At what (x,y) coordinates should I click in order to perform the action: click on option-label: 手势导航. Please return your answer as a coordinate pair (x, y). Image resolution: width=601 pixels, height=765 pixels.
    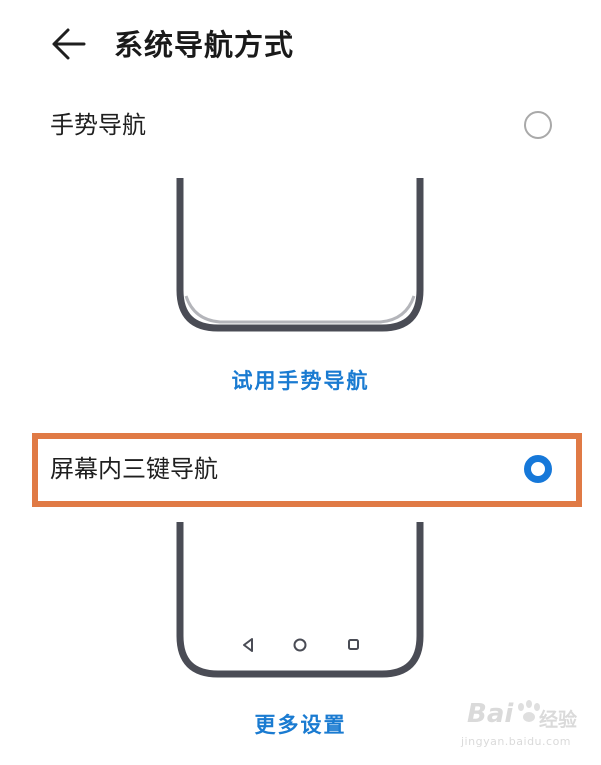
    Looking at the image, I should click on (98, 125).